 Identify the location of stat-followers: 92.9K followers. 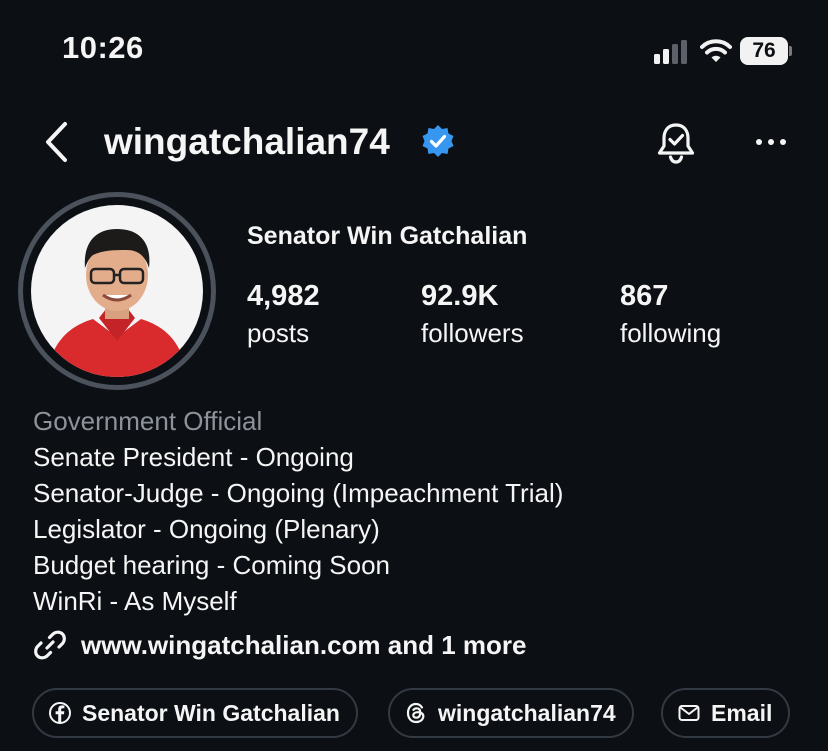
(472, 314).